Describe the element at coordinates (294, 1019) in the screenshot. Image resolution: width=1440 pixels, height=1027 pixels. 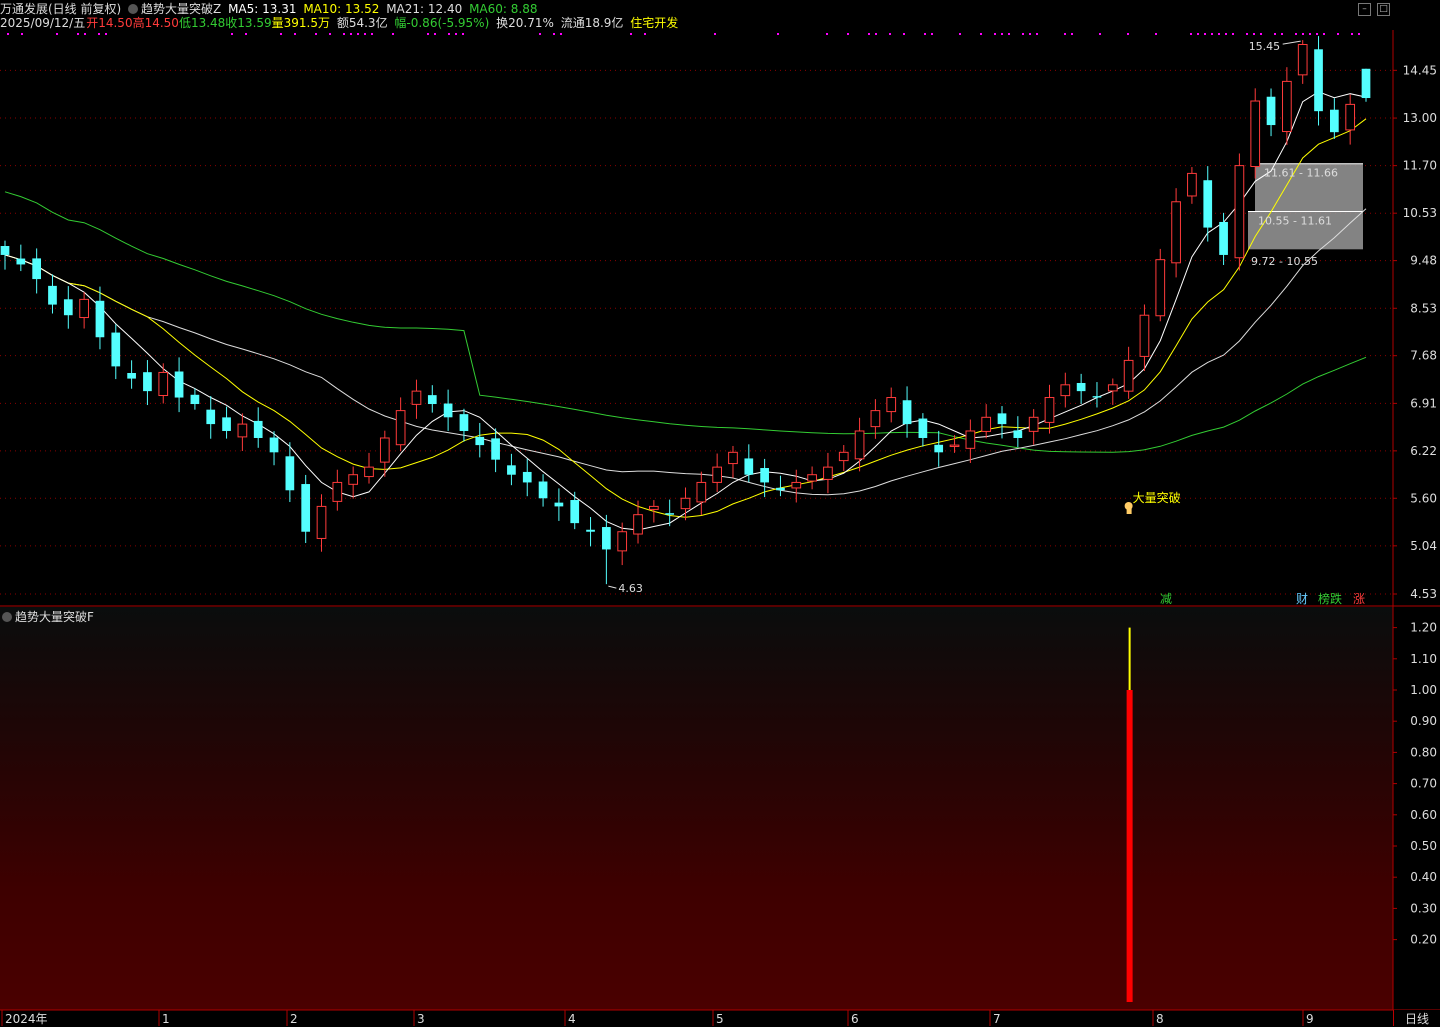
I see `x-tick-label: 2` at that location.